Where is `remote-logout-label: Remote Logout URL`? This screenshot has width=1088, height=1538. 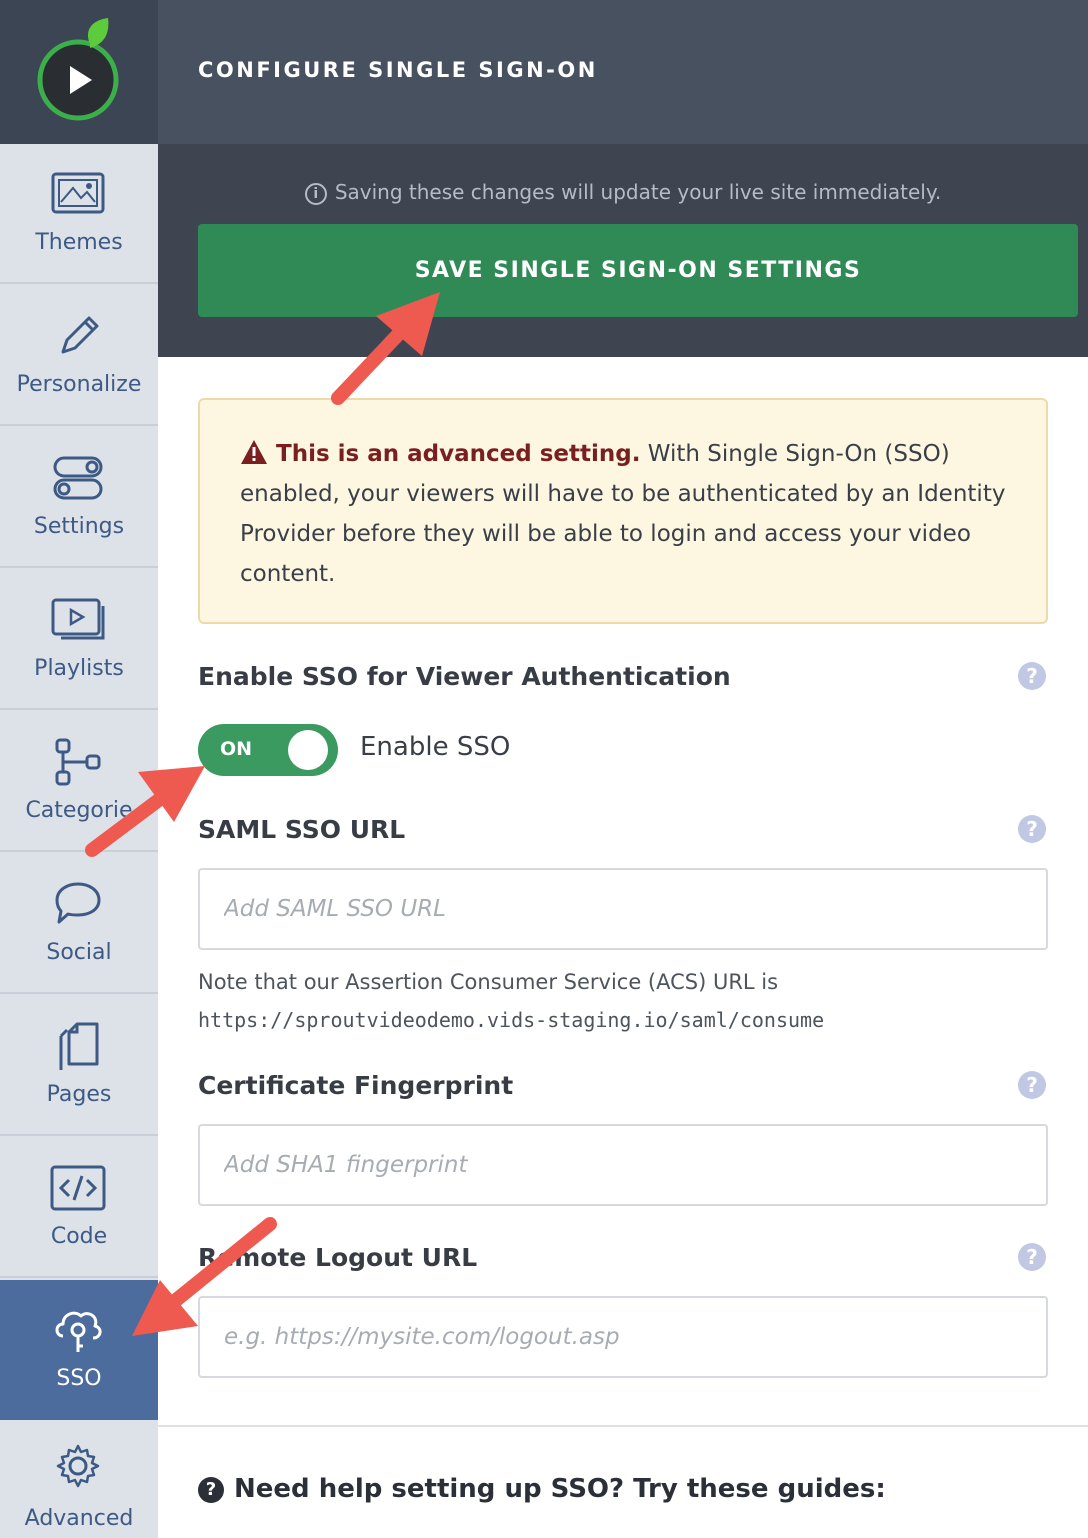
remote-logout-label: Remote Logout URL is located at coordinates (338, 1257).